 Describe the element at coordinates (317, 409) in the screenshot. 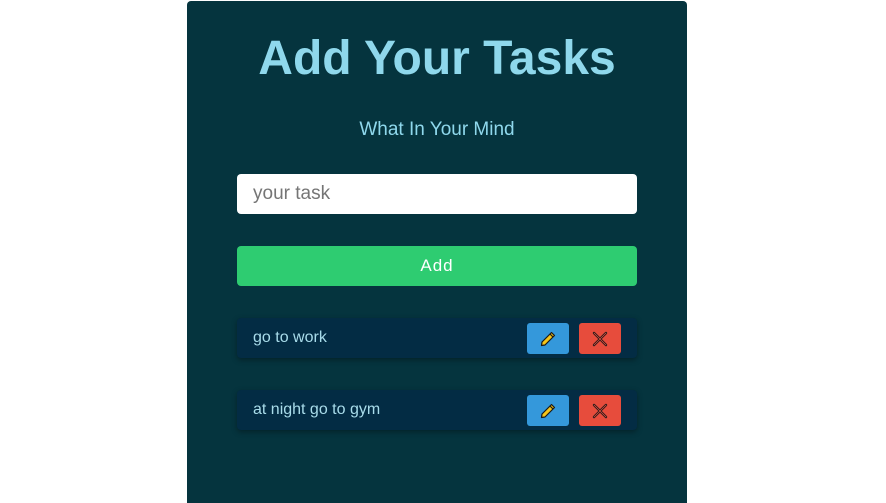

I see `task-text: at night go to gym` at that location.